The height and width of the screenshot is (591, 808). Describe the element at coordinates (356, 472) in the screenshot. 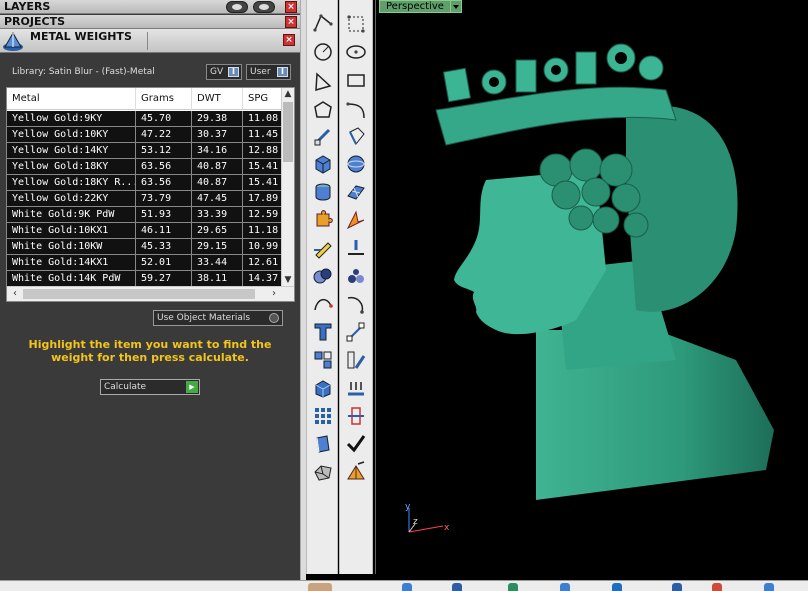

I see `pyramid-tool-icon` at that location.